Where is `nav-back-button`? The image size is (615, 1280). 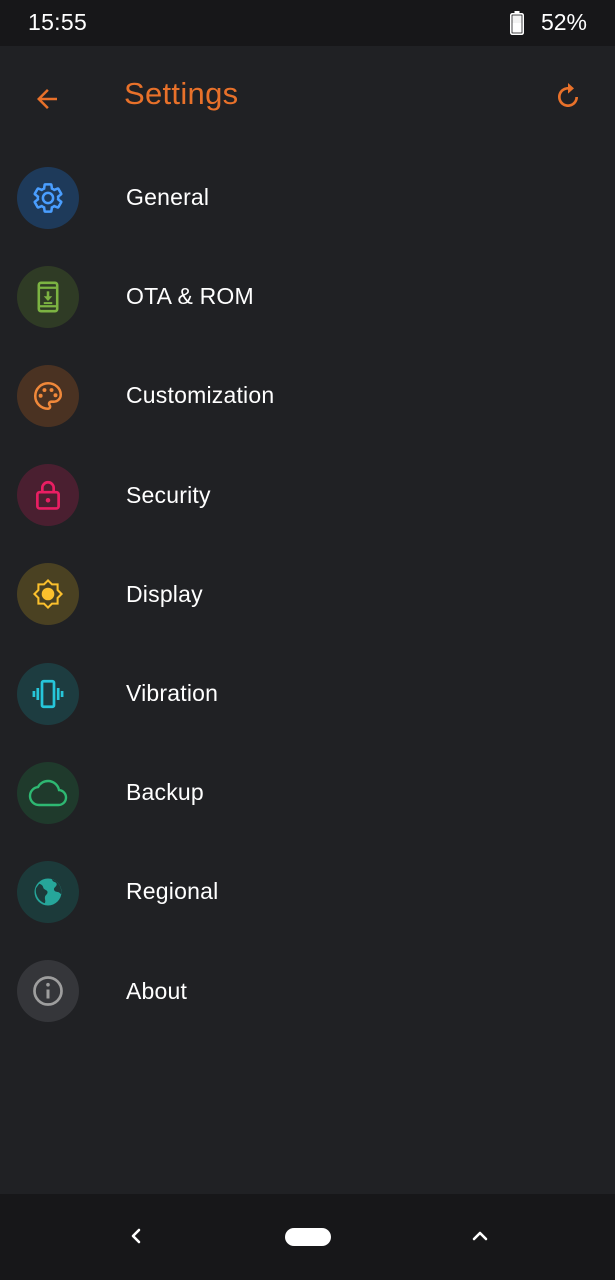
nav-back-button is located at coordinates (136, 1236).